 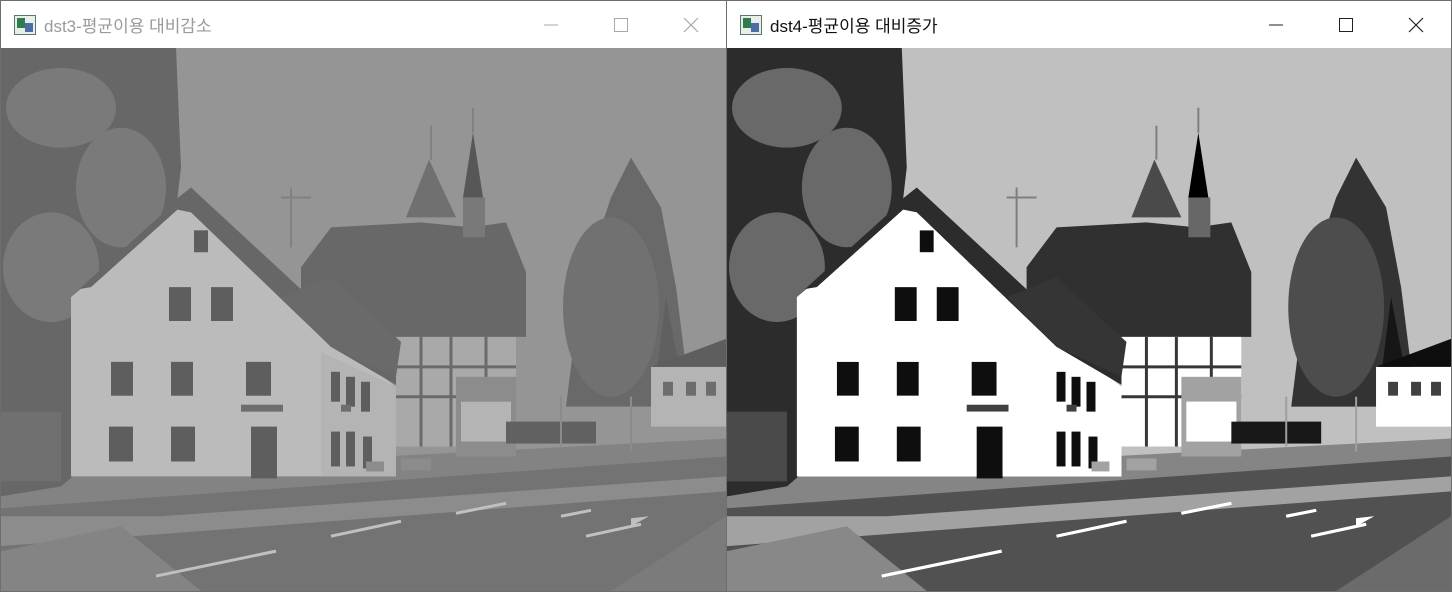 What do you see at coordinates (363, 24) in the screenshot?
I see `titlebar: dst3-평균이용 대비감소` at bounding box center [363, 24].